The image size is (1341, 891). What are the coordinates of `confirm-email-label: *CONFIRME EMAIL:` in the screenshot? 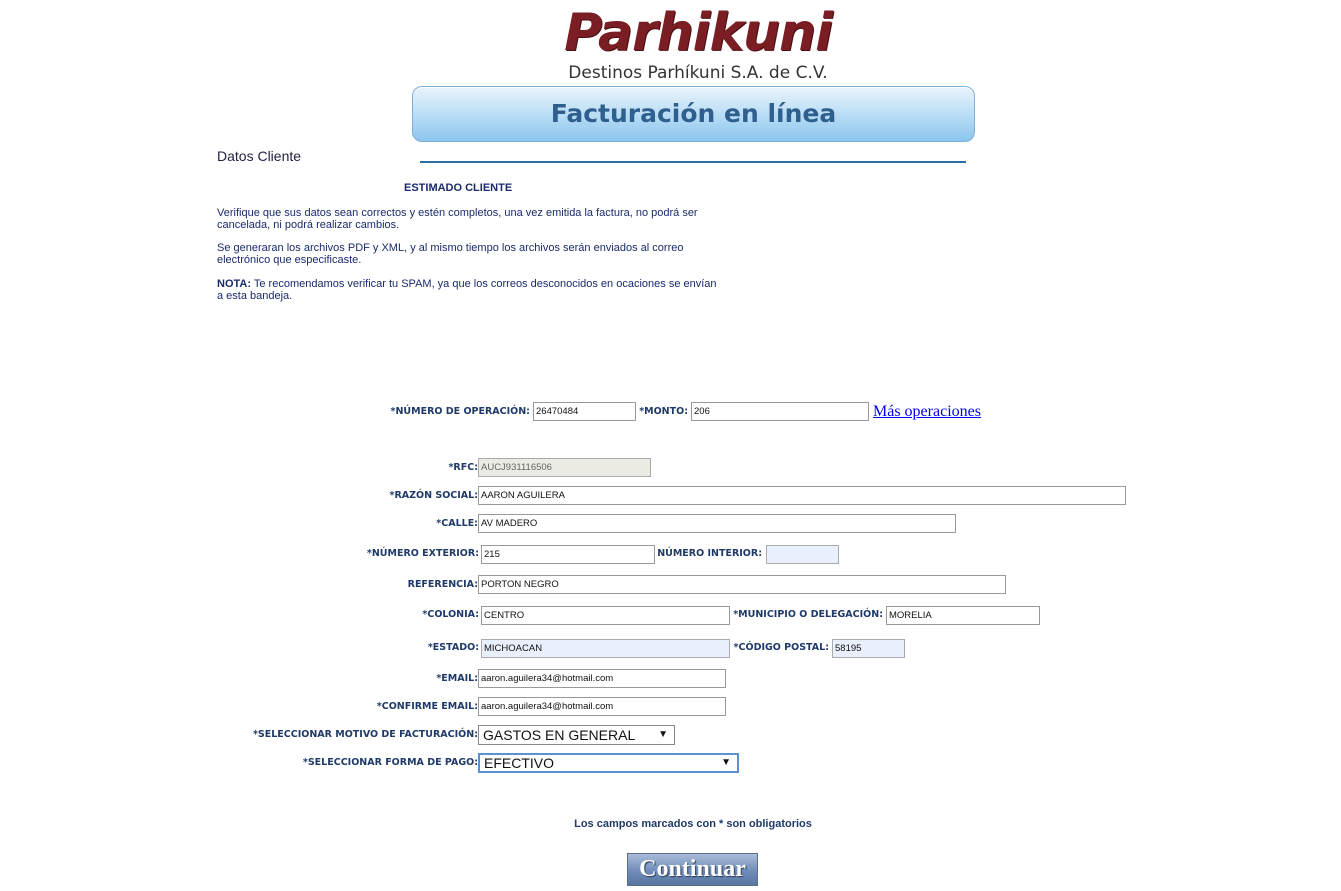 It's located at (427, 706).